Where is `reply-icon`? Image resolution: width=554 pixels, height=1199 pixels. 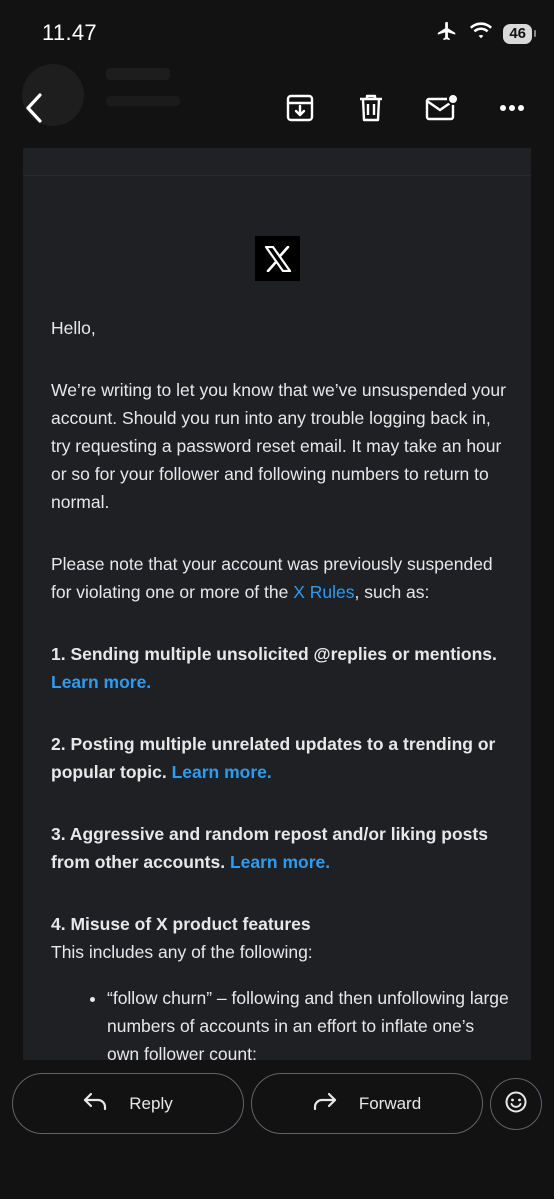
reply-icon is located at coordinates (95, 1103).